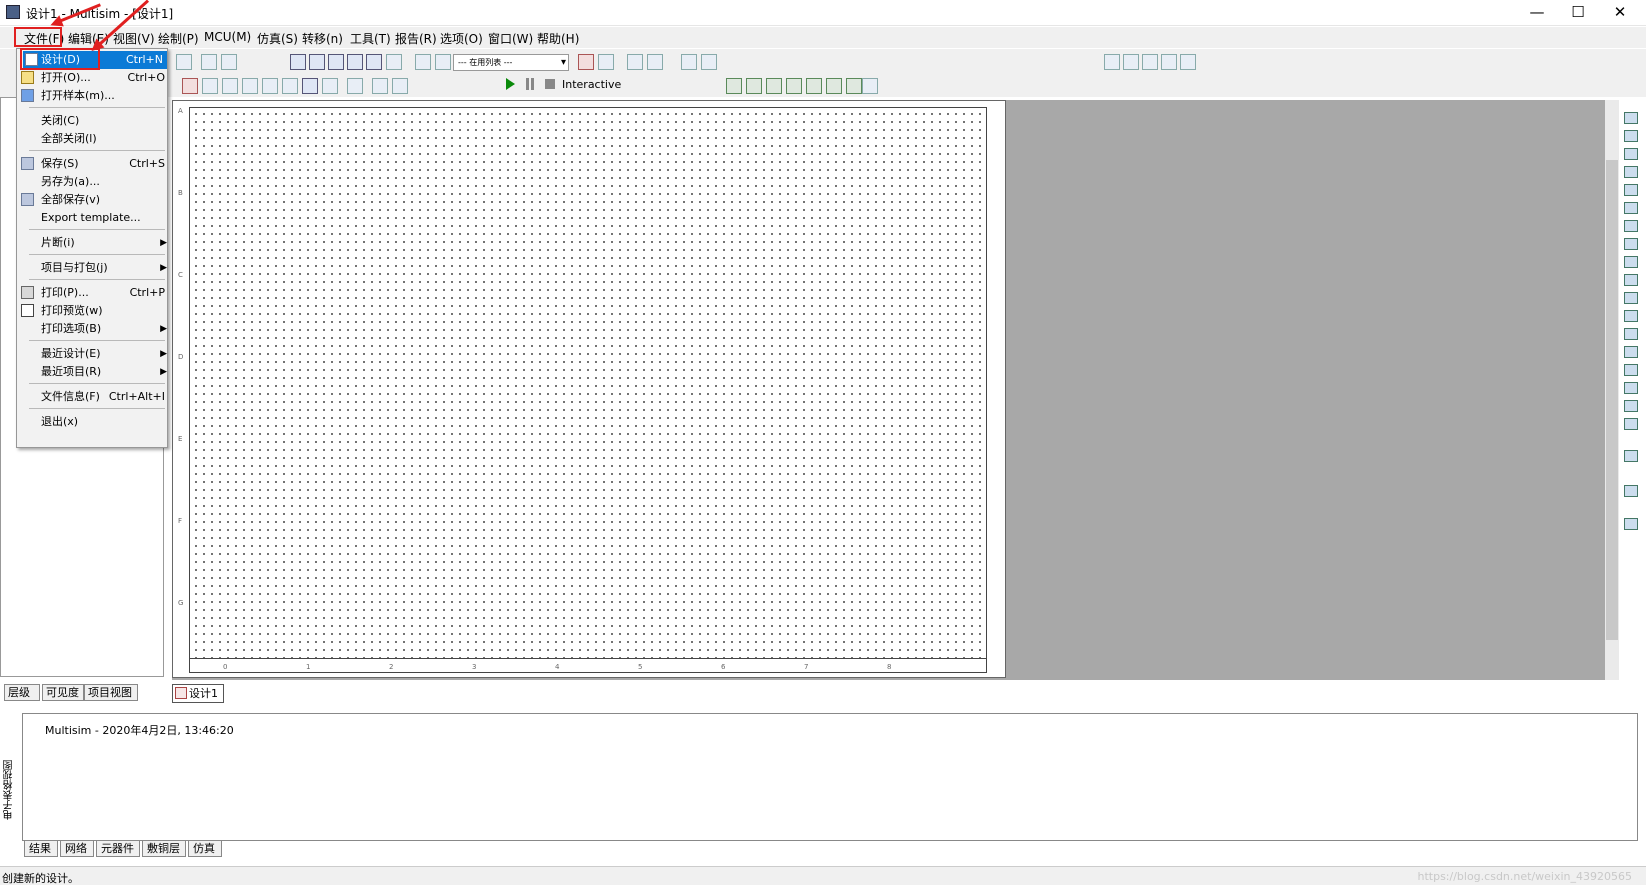  What do you see at coordinates (118, 848) in the screenshot?
I see `tab-components: 元器件` at bounding box center [118, 848].